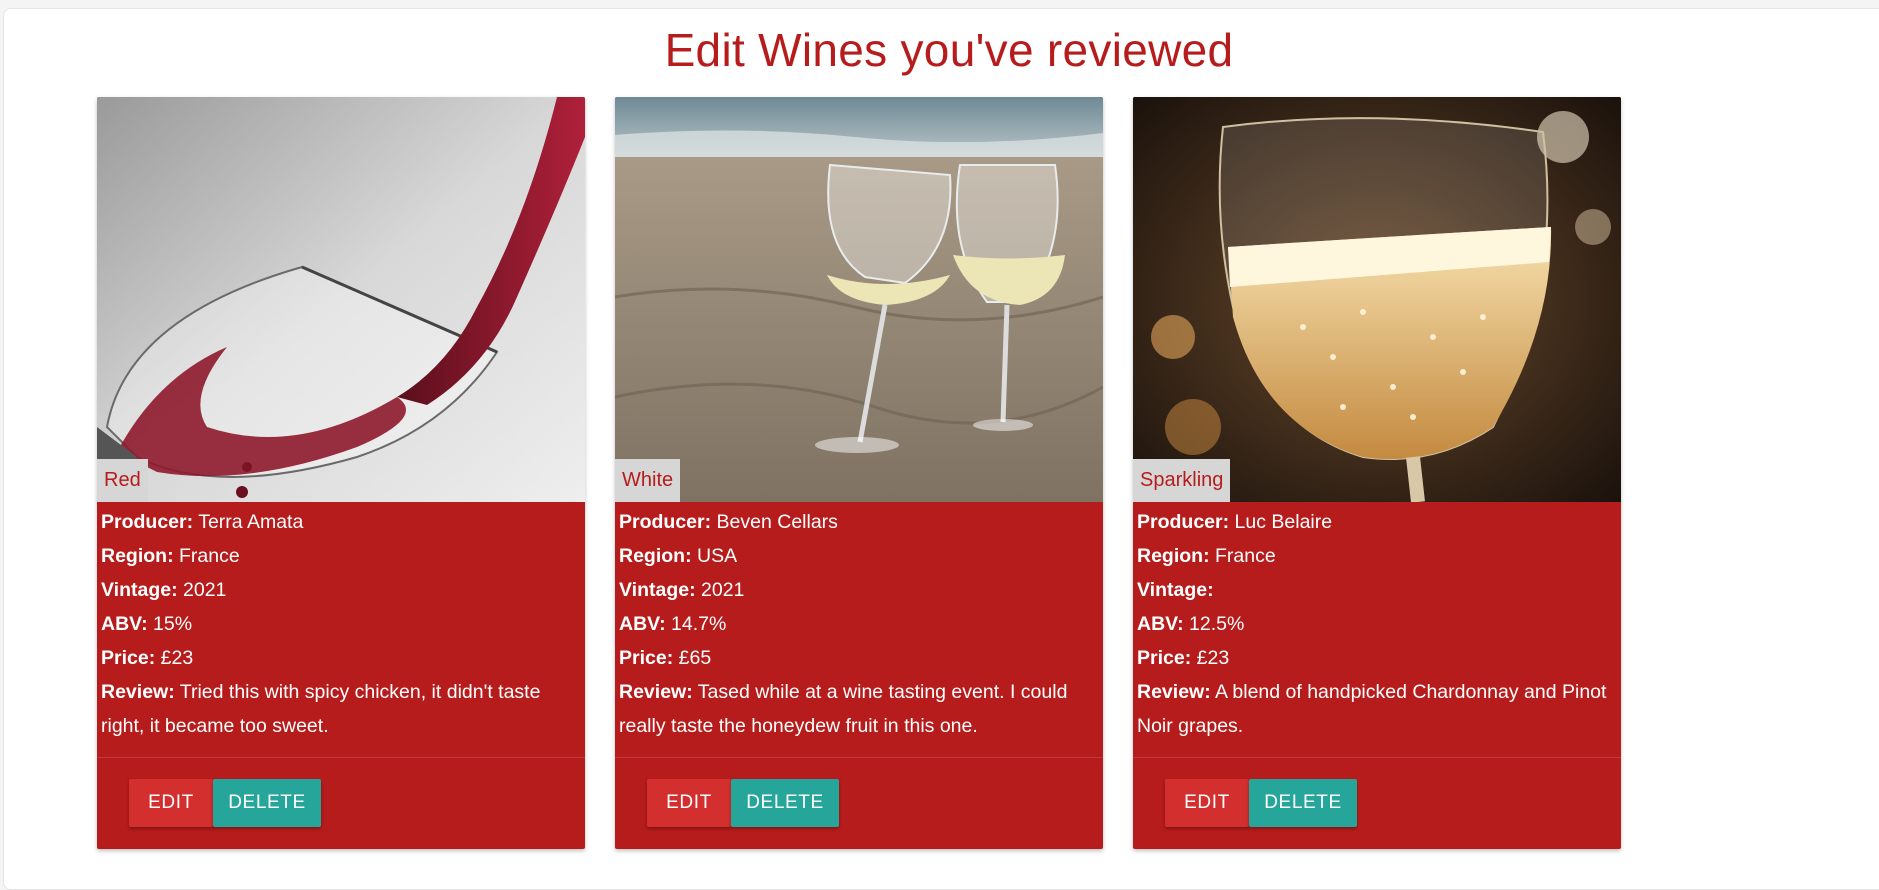 Image resolution: width=1879 pixels, height=890 pixels. I want to click on producer-value: Terra Amata, so click(251, 522).